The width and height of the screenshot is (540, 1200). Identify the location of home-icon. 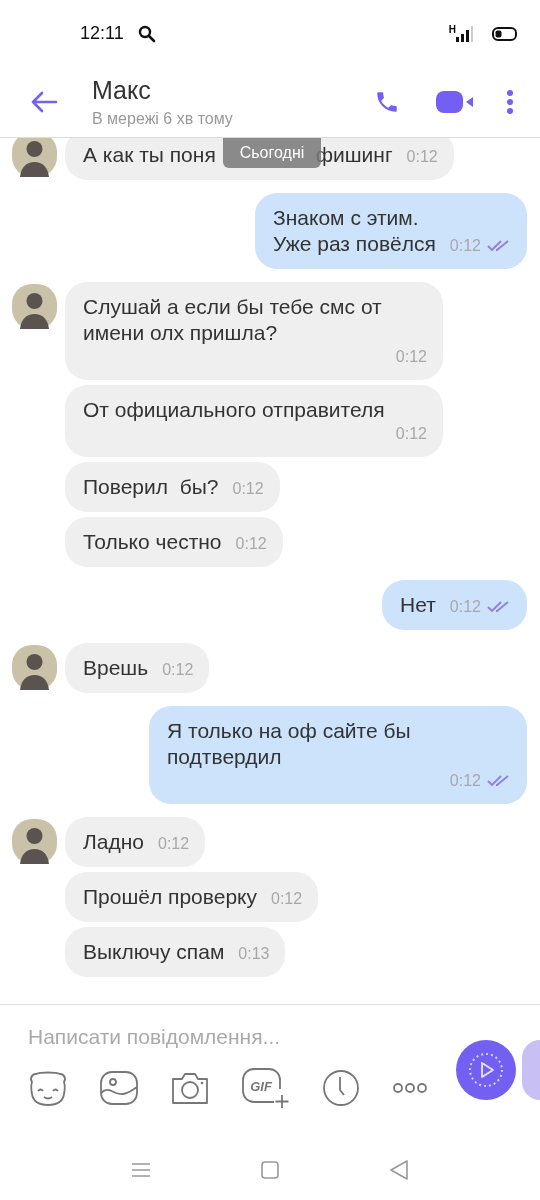
(270, 1170).